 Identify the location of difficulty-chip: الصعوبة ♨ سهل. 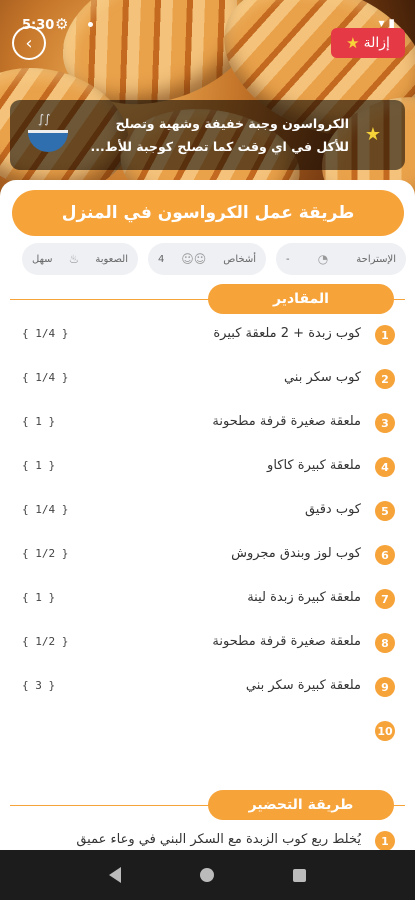
(80, 259).